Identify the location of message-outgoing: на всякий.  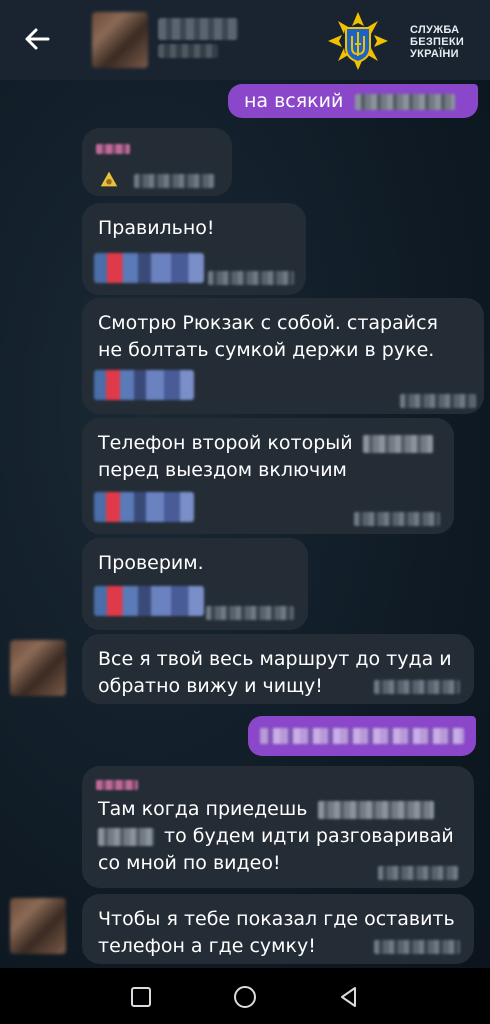
(353, 101).